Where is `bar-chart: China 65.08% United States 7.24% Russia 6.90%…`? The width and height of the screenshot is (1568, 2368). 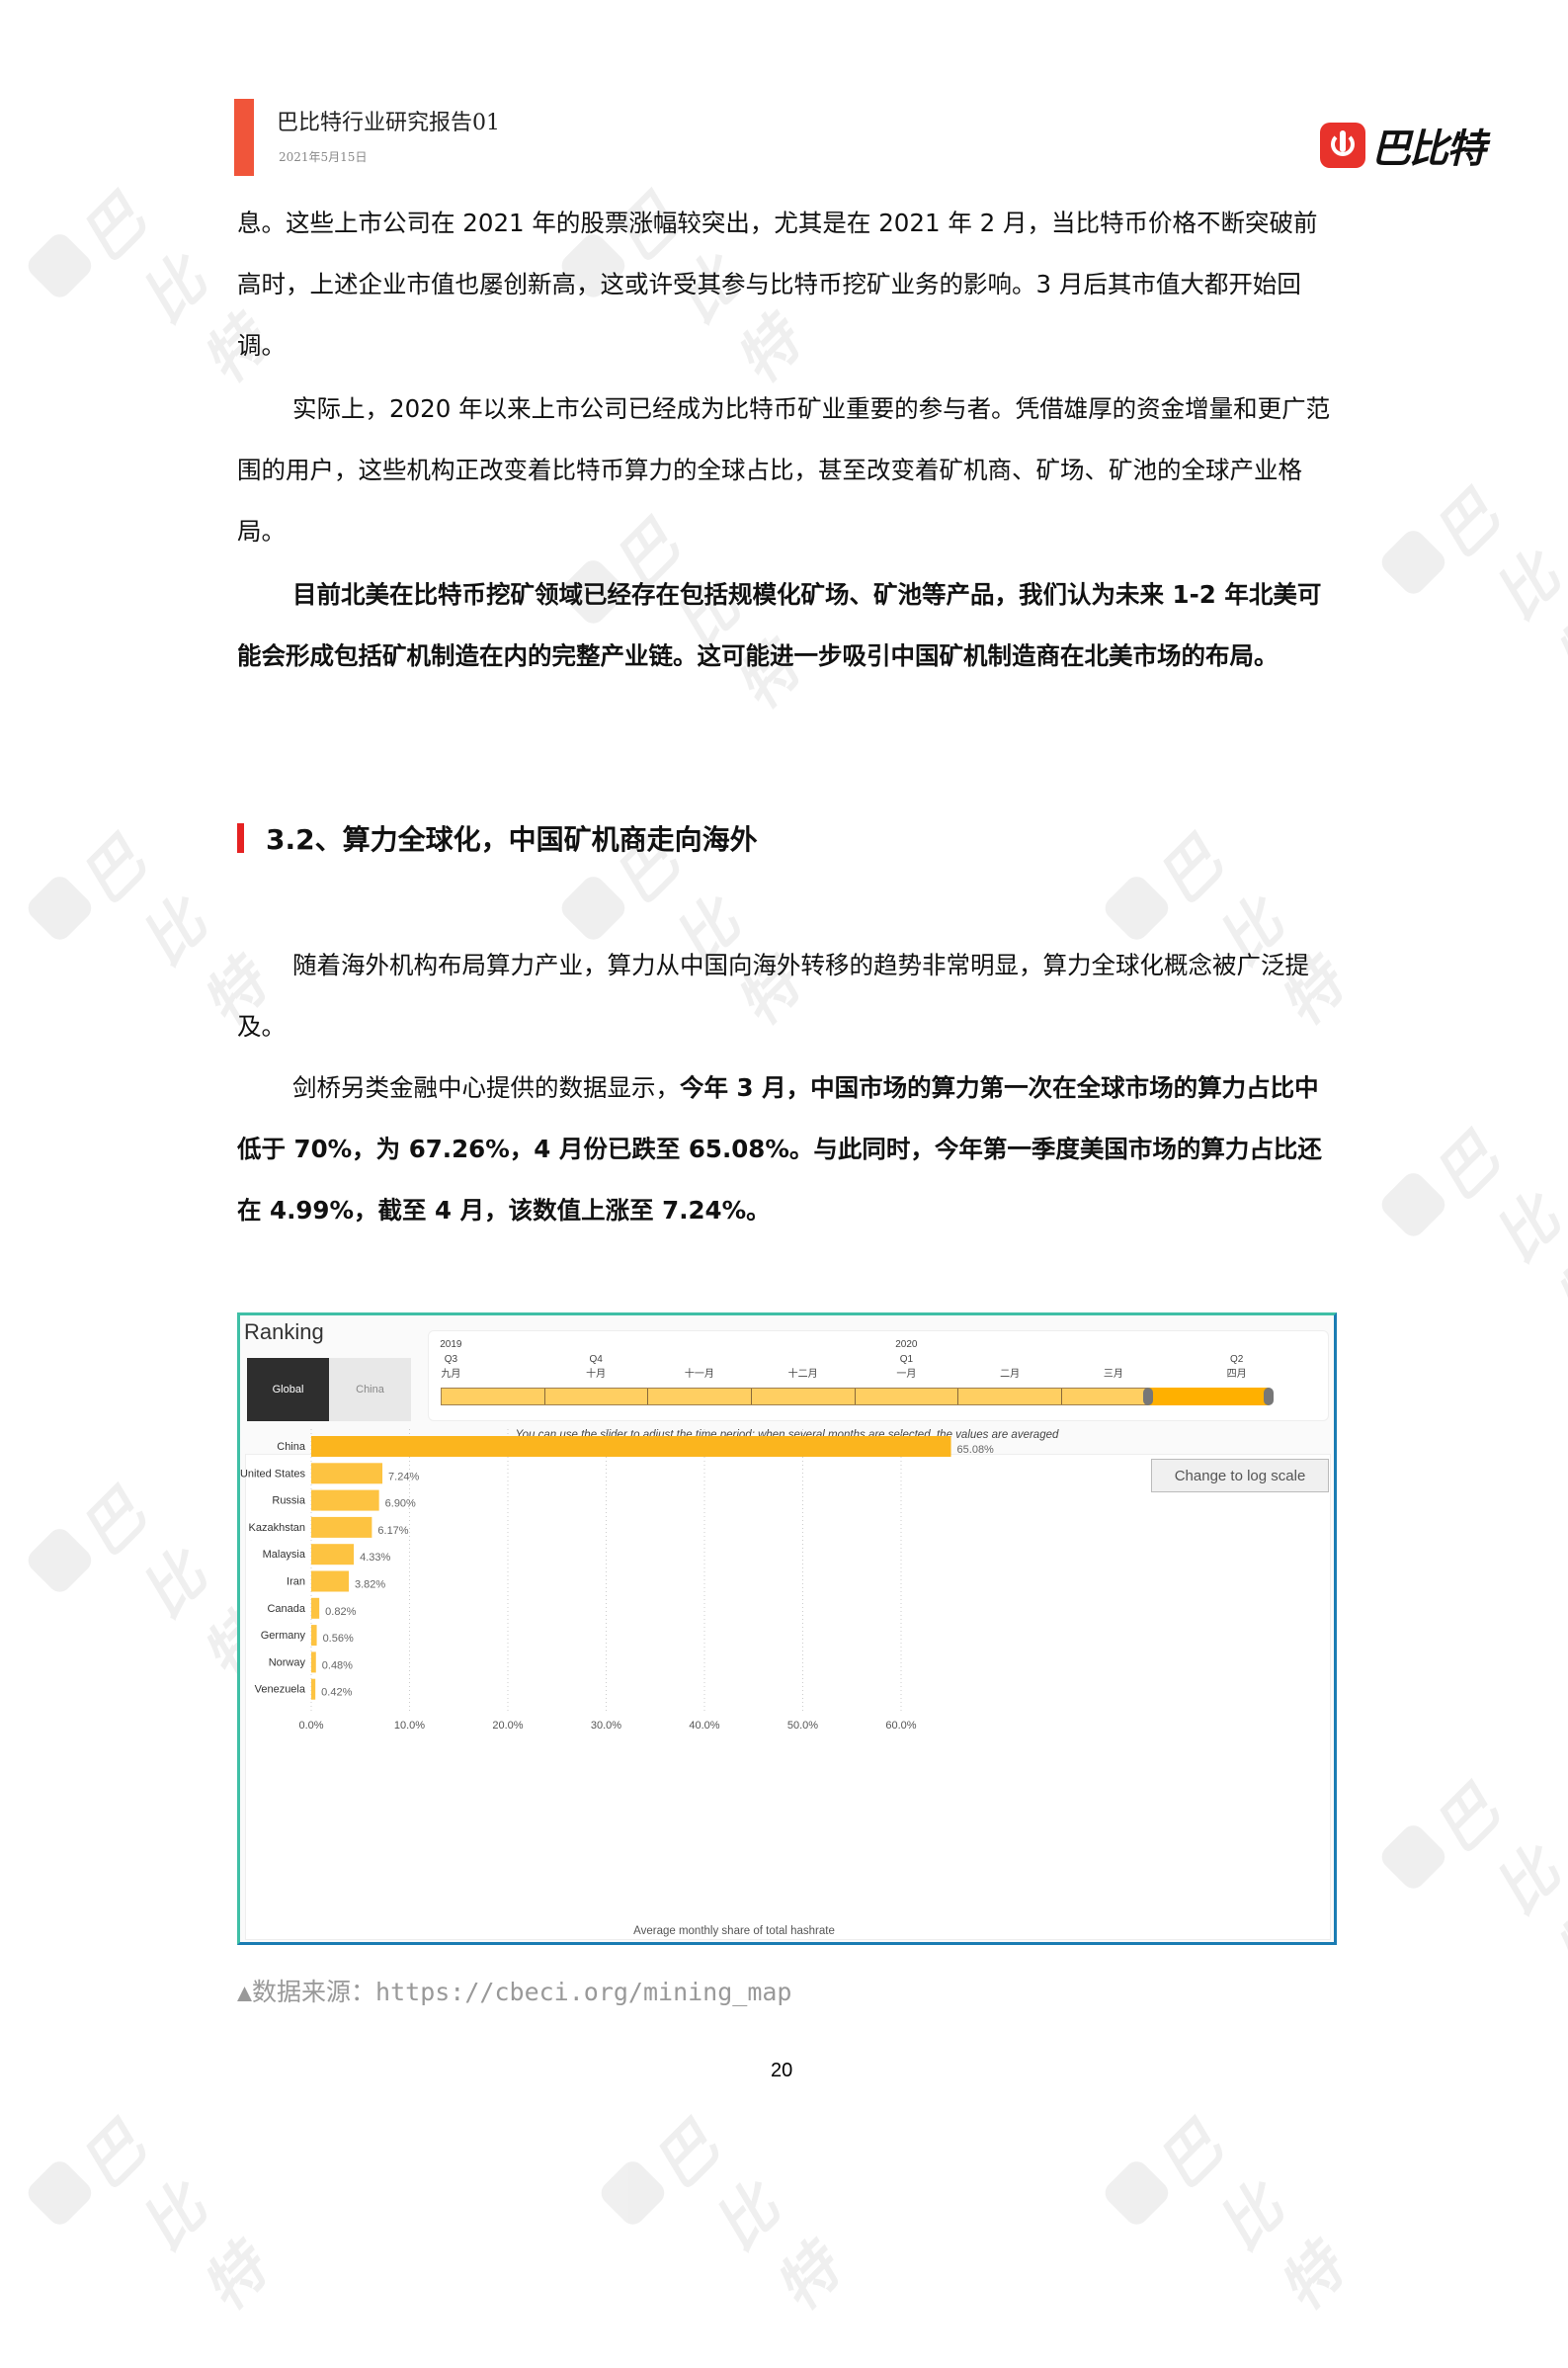 bar-chart: China 65.08% United States 7.24% Russia 6.90%… is located at coordinates (617, 1683).